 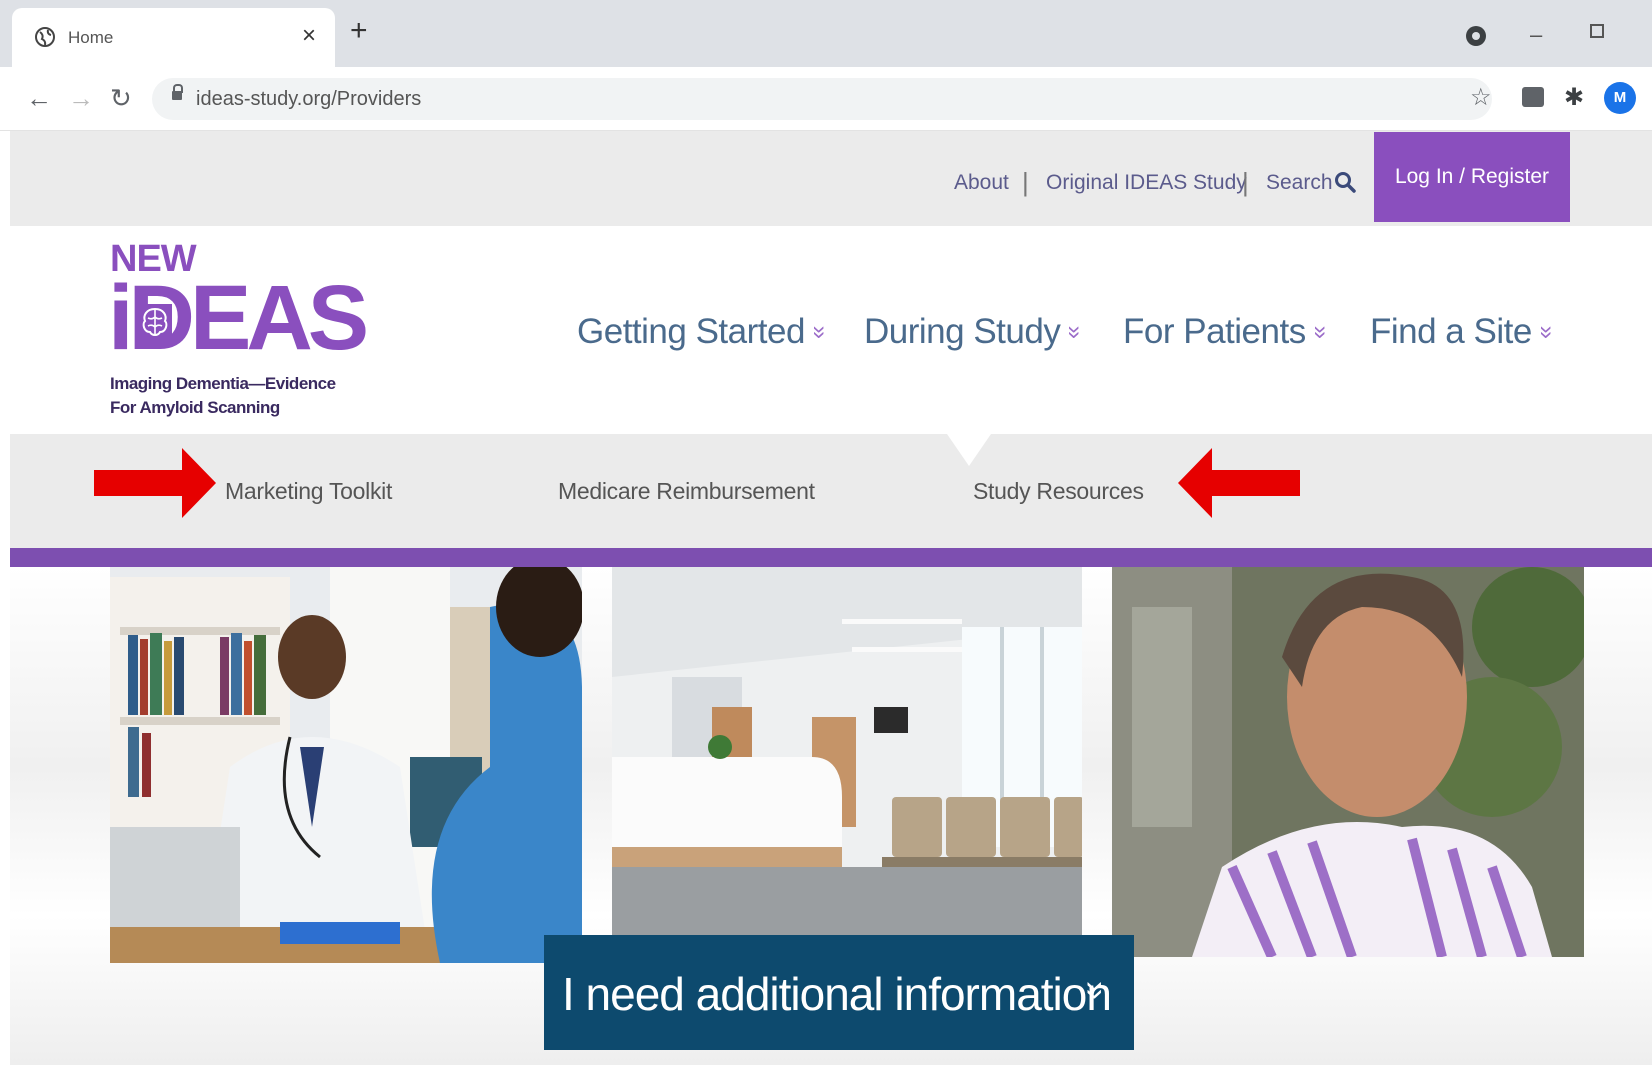 What do you see at coordinates (308, 99) in the screenshot?
I see `url-text: ideas-study.org/Providers` at bounding box center [308, 99].